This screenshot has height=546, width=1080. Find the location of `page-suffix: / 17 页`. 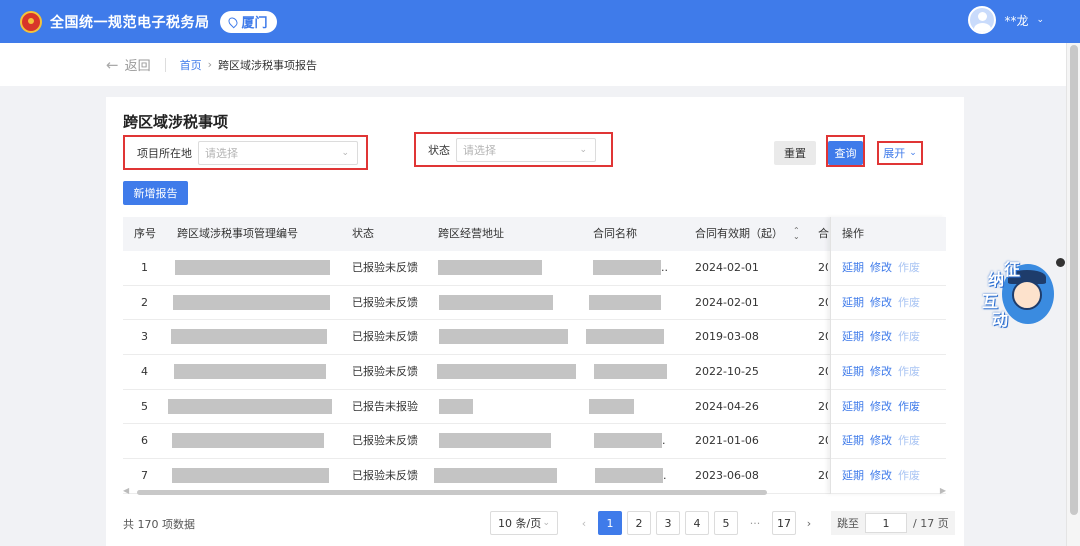

page-suffix: / 17 页 is located at coordinates (931, 523).